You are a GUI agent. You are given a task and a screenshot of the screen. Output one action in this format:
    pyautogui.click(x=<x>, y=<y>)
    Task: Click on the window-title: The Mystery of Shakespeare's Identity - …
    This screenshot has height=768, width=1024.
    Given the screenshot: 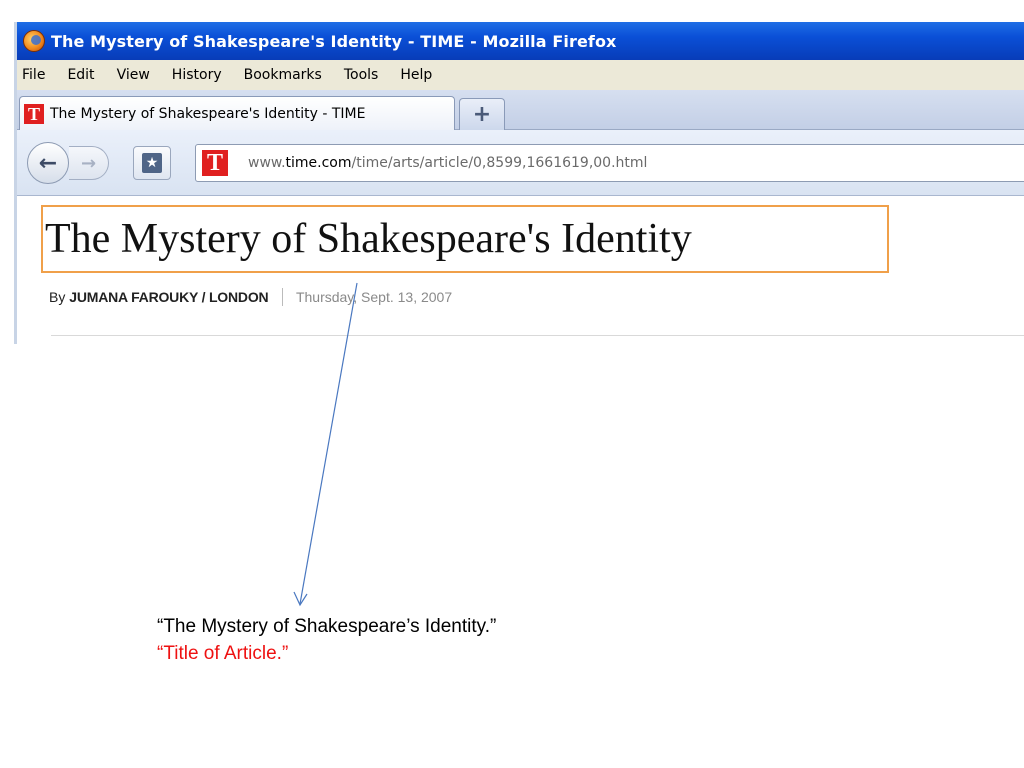 What is the action you would take?
    pyautogui.click(x=334, y=41)
    